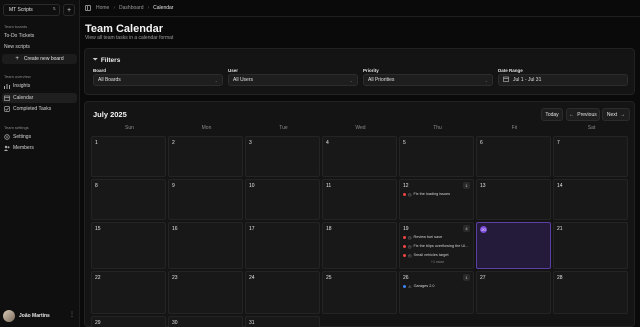 The image size is (640, 327). I want to click on page-title: Team Calendar, so click(124, 29).